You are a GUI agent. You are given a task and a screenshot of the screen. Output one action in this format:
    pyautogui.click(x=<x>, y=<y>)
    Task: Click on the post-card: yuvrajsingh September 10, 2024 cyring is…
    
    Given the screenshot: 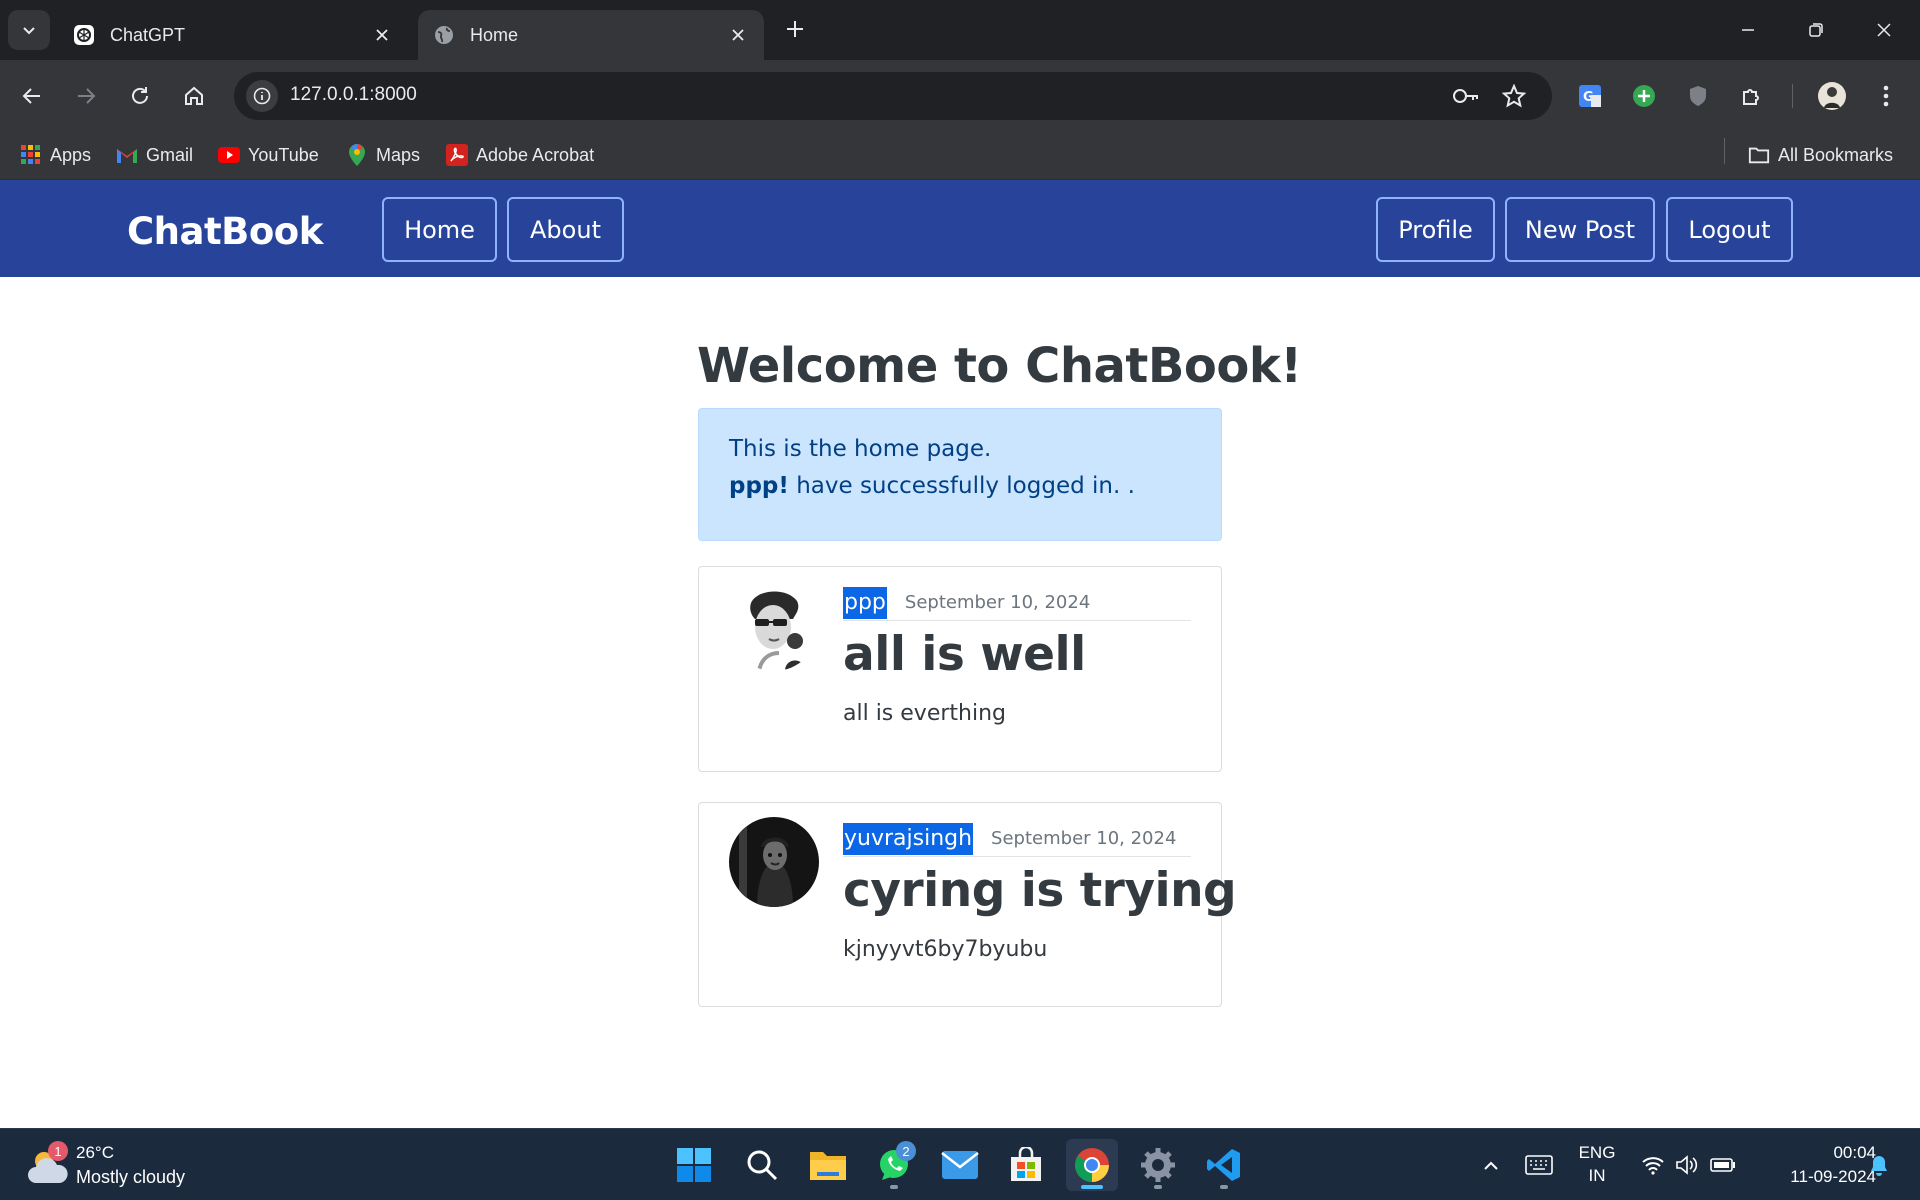 What is the action you would take?
    pyautogui.click(x=967, y=904)
    